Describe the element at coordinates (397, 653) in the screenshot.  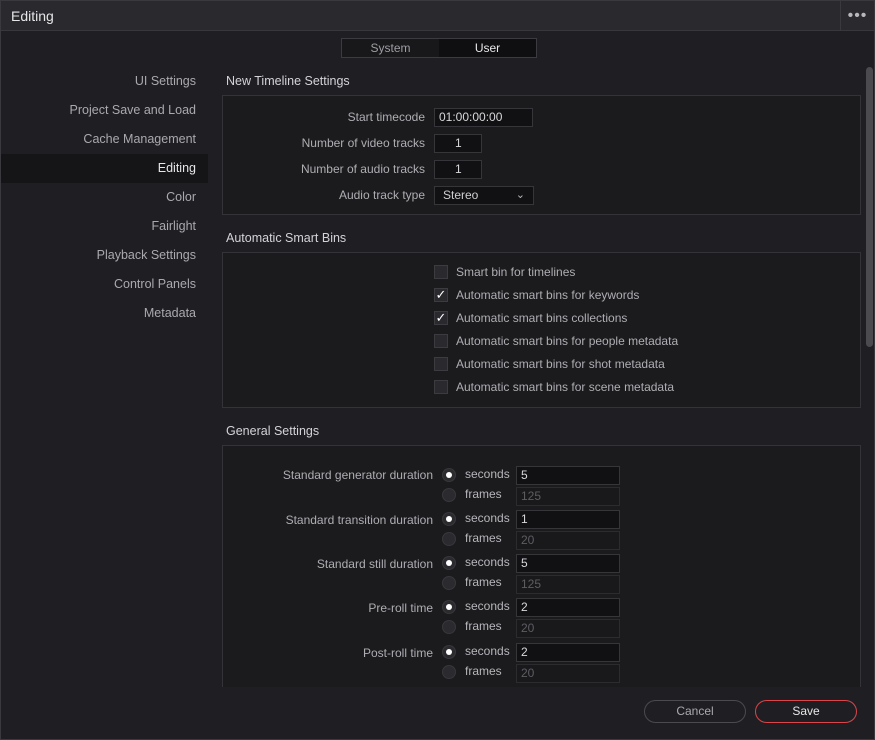
I see `post-roll-label: Post-roll time` at that location.